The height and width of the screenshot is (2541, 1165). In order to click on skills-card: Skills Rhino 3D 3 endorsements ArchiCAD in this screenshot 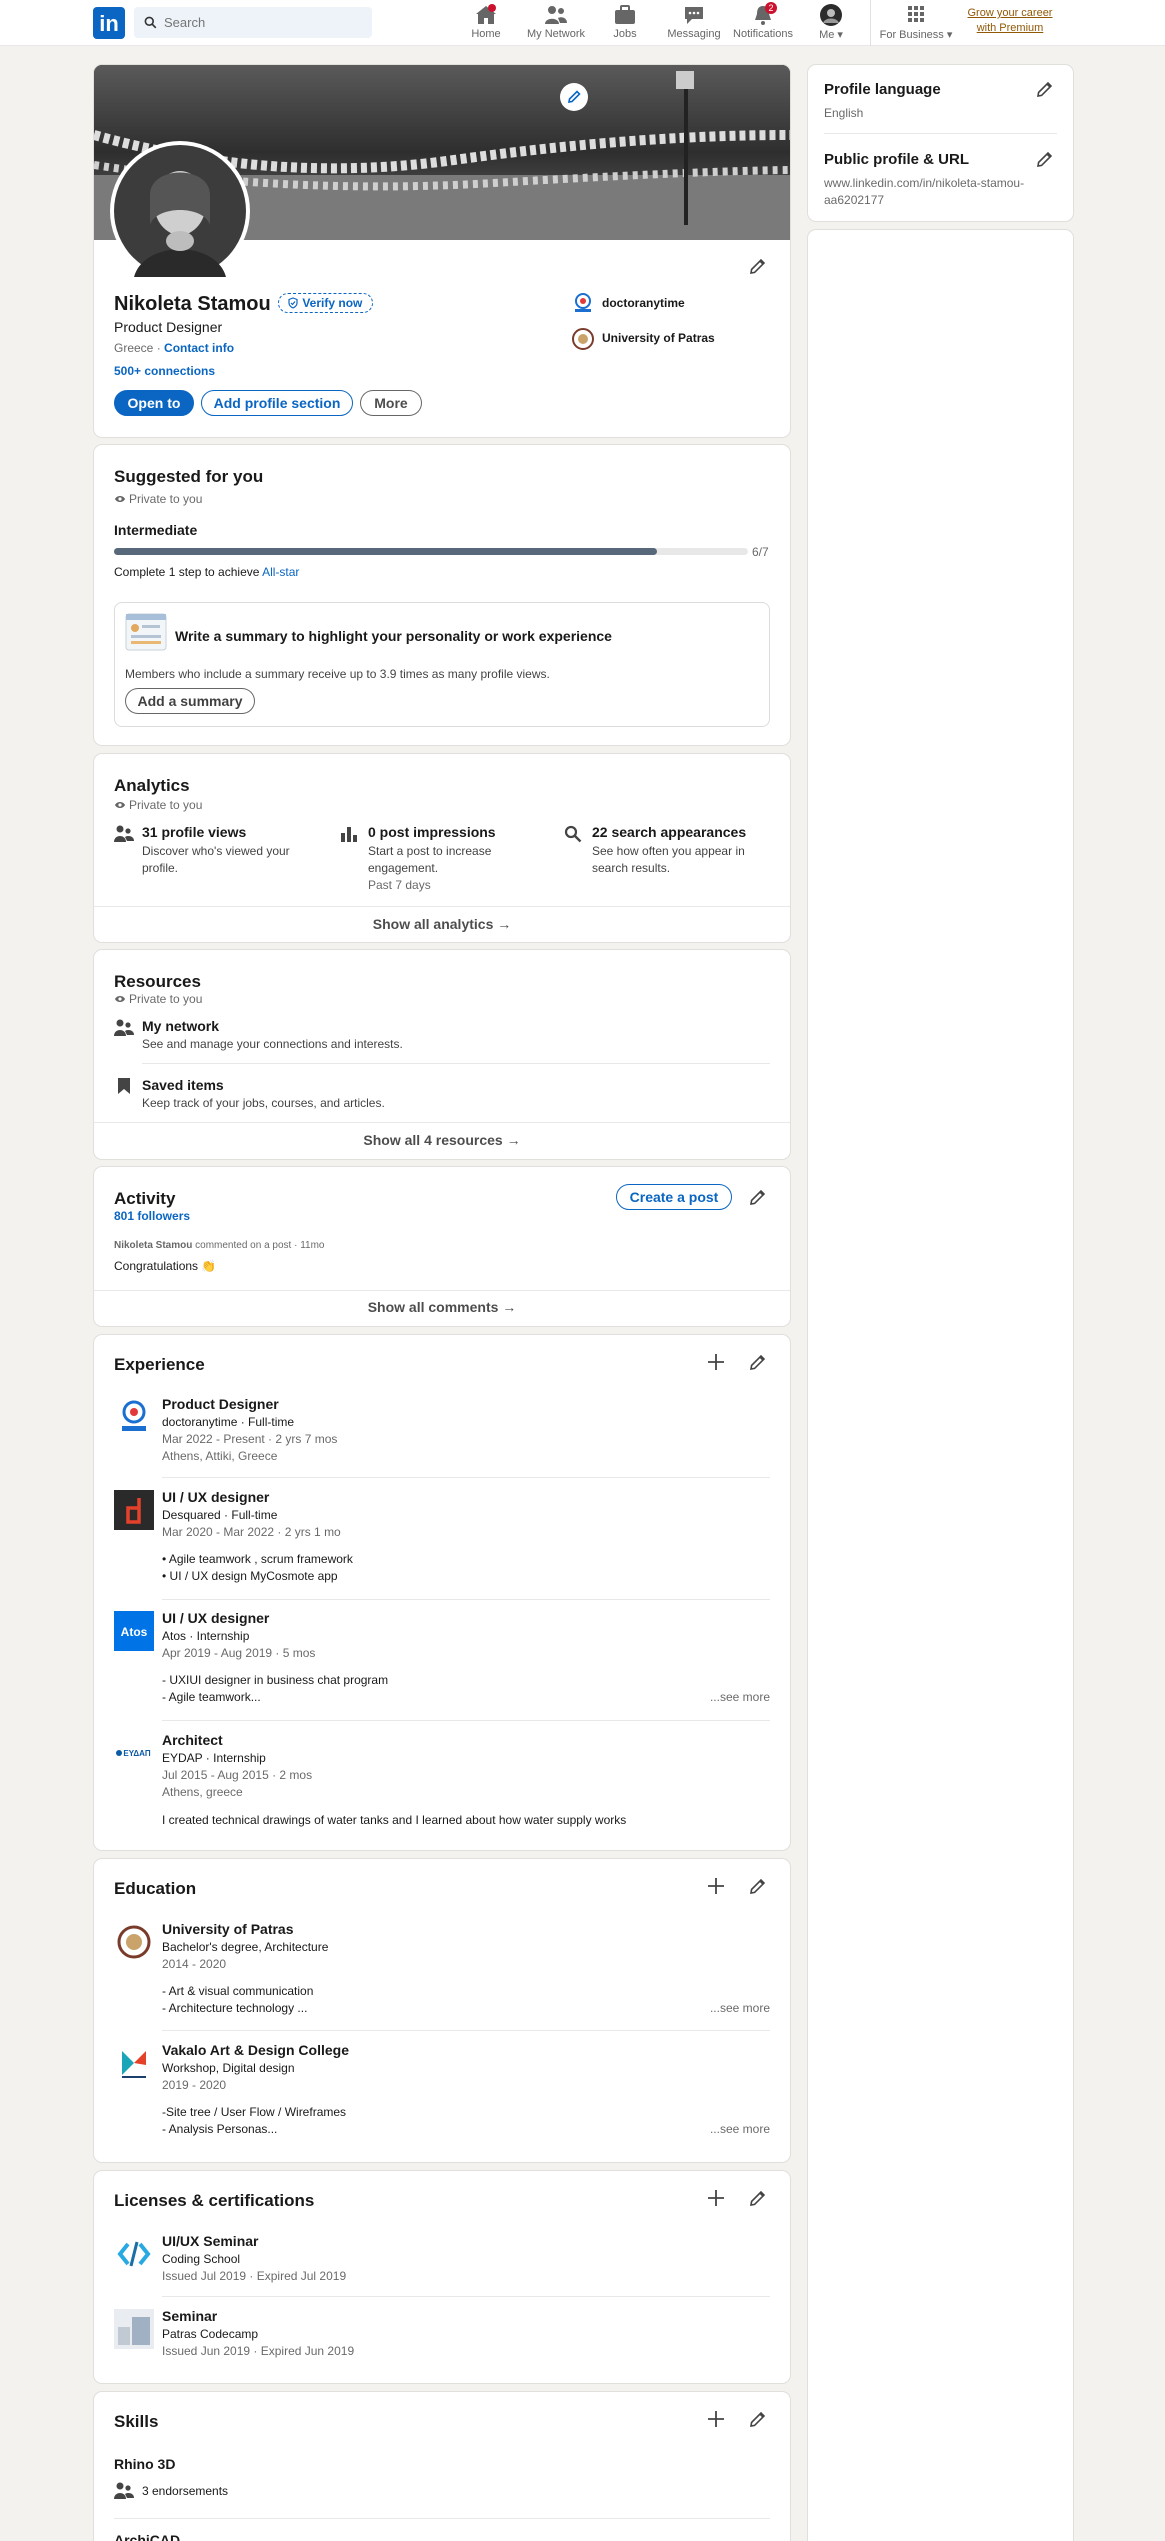, I will do `click(442, 2466)`.